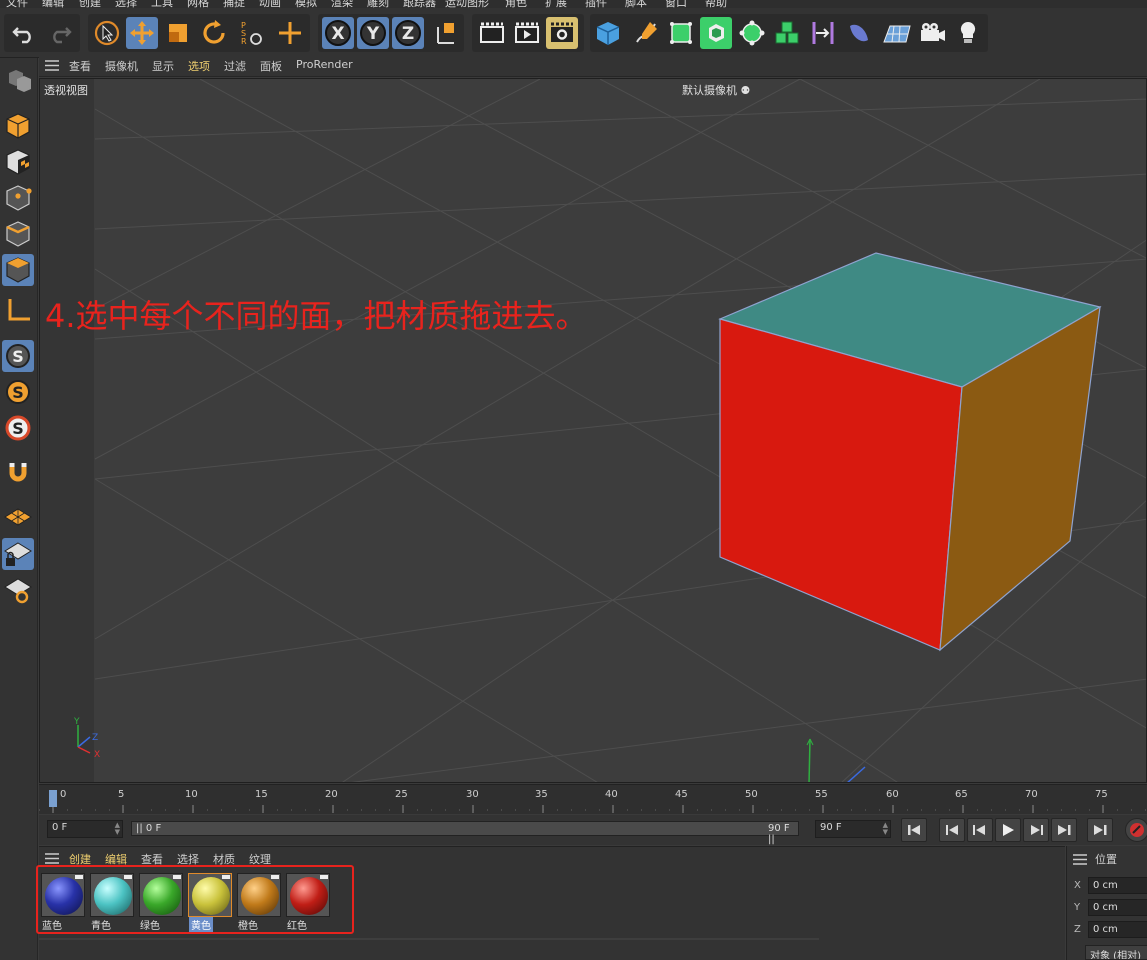  I want to click on snap-icon: S, so click(18, 356).